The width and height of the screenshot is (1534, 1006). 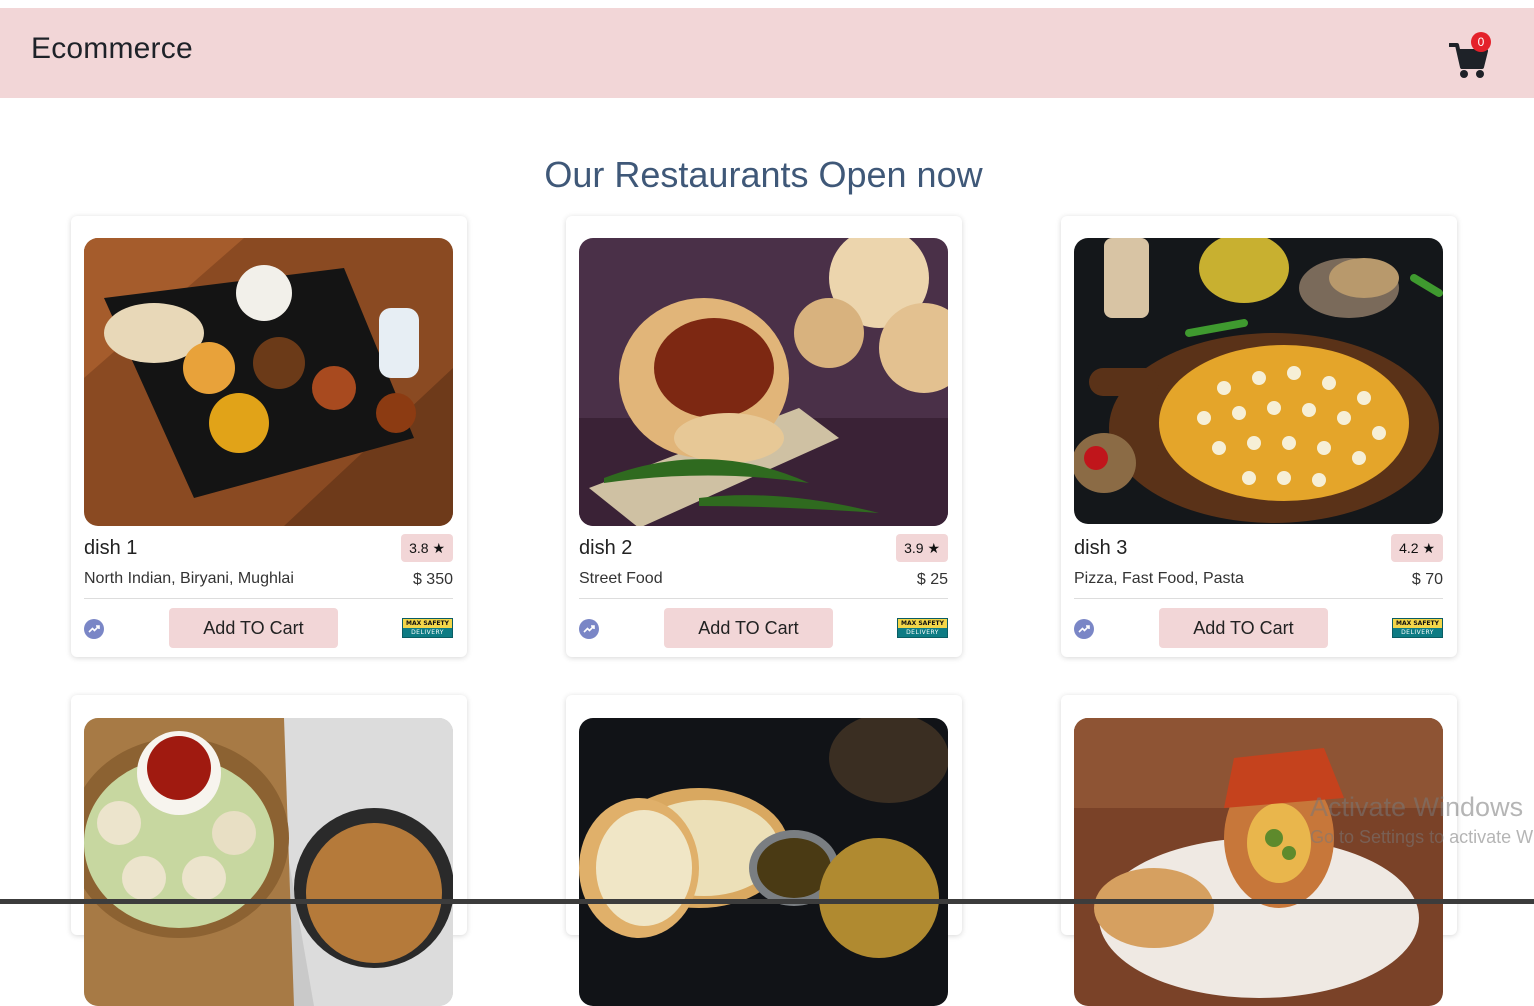 I want to click on dish-name: dish 1, so click(x=111, y=548).